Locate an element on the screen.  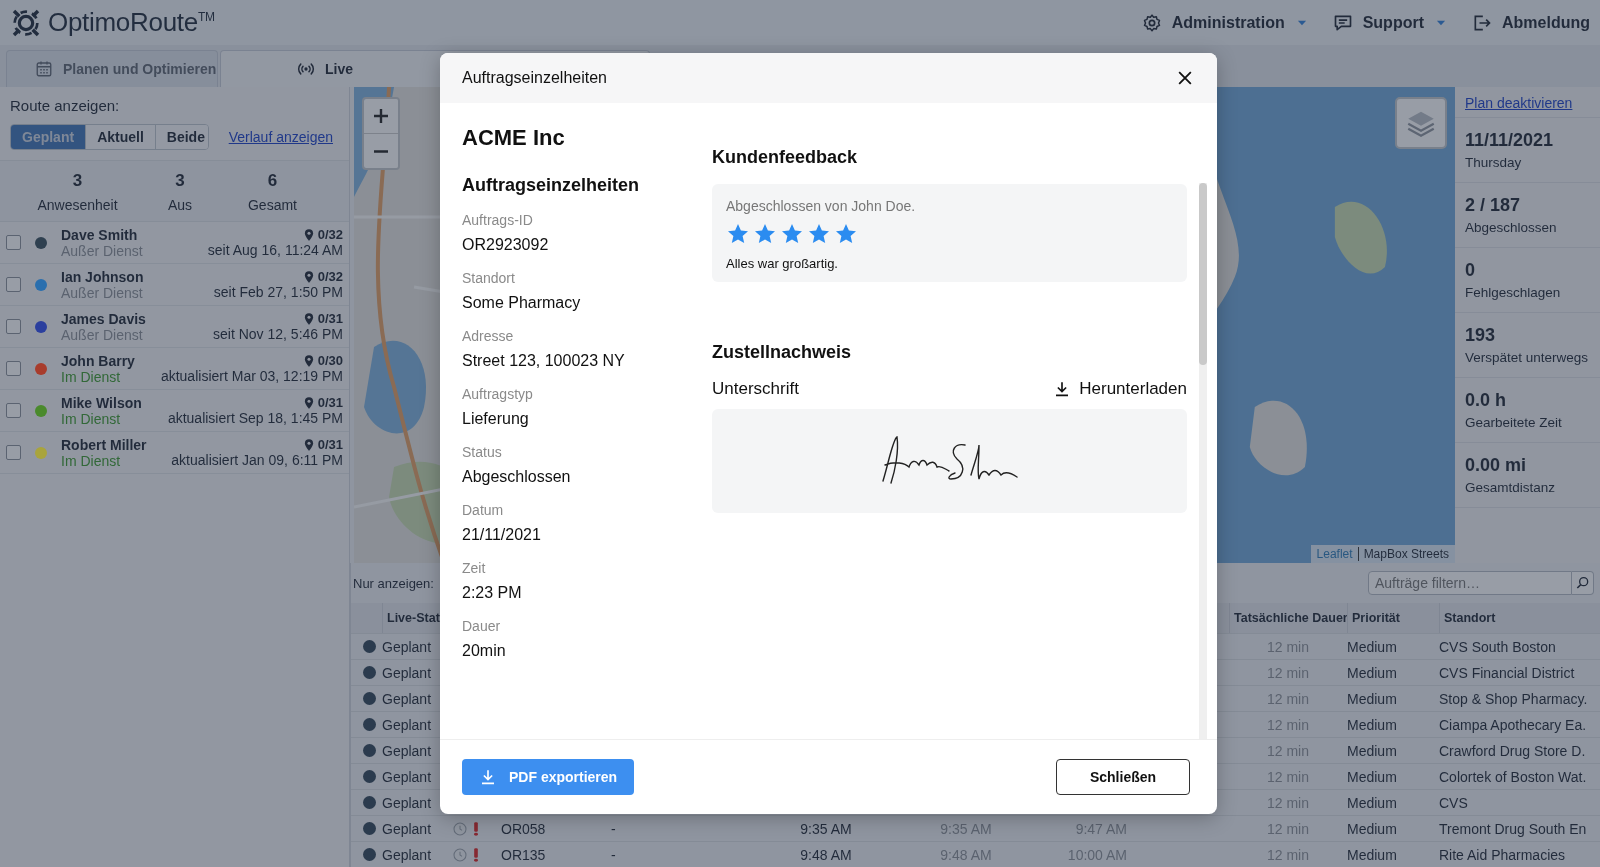
column-header: Standort is located at coordinates (1519, 618).